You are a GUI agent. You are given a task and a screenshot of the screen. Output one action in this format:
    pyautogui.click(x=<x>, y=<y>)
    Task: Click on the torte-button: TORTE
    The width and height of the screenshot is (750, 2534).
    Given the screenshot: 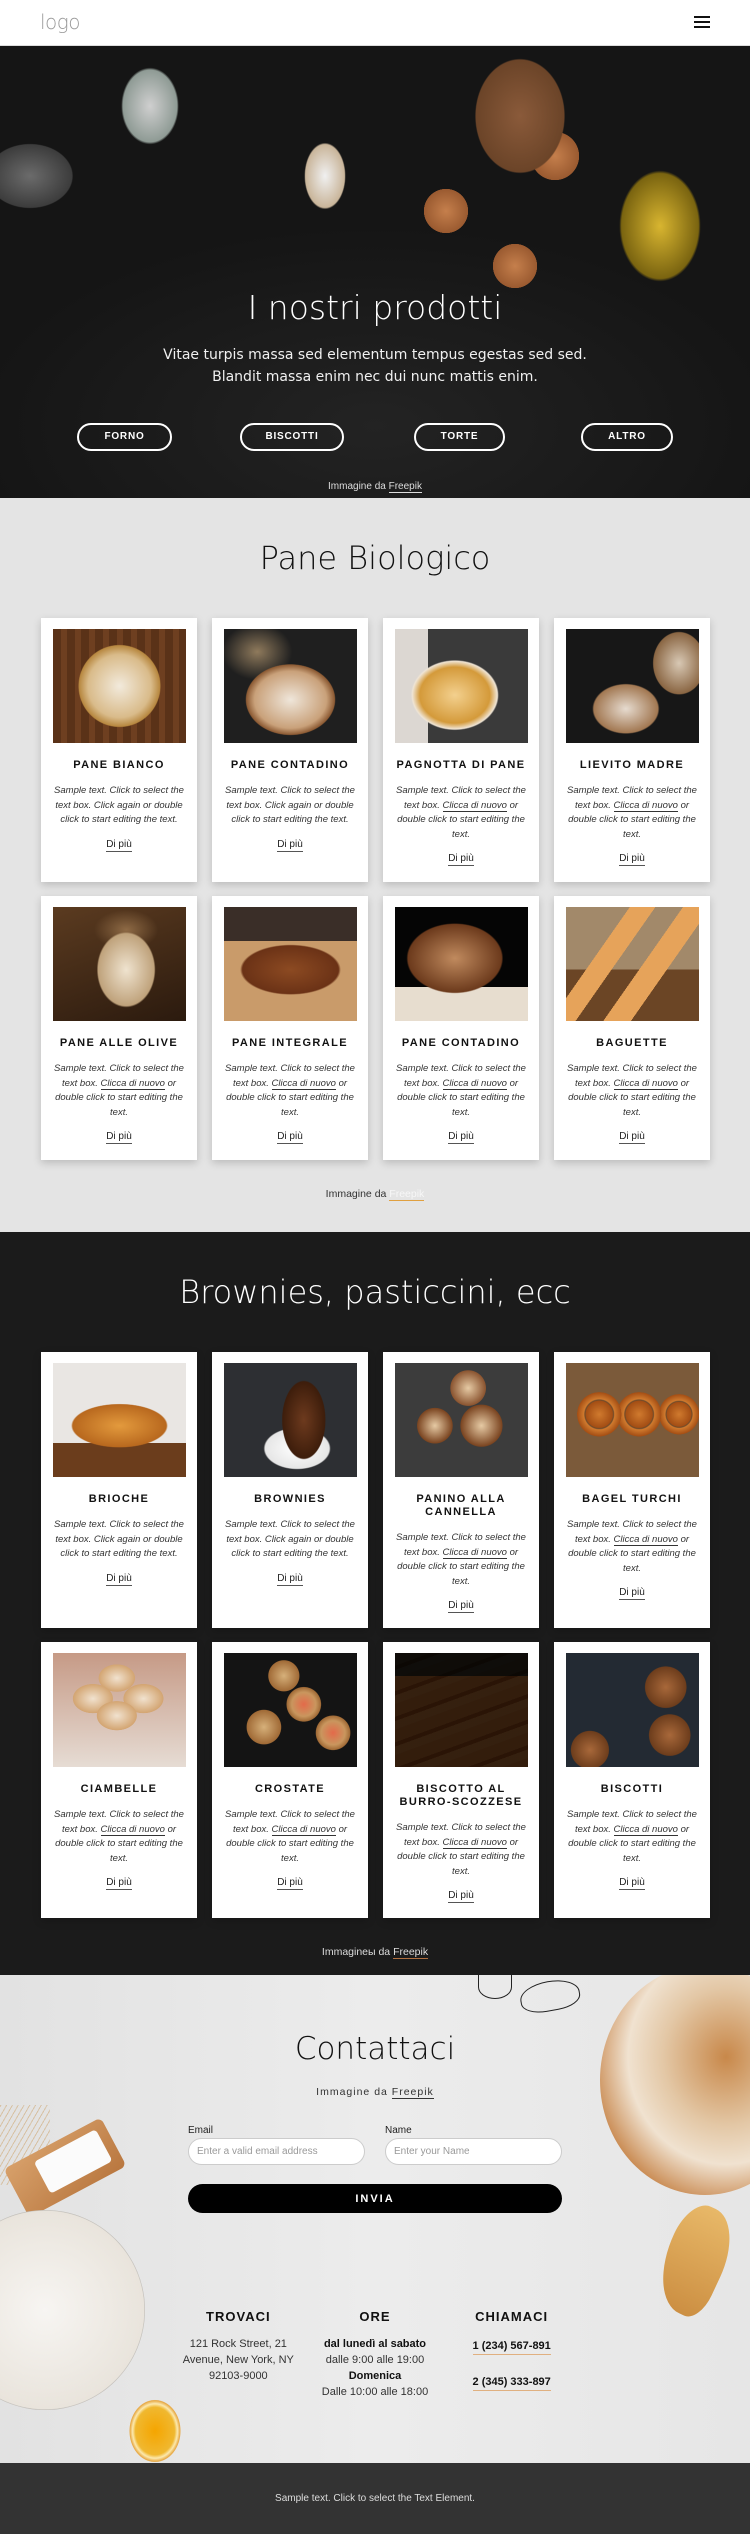 What is the action you would take?
    pyautogui.click(x=459, y=437)
    